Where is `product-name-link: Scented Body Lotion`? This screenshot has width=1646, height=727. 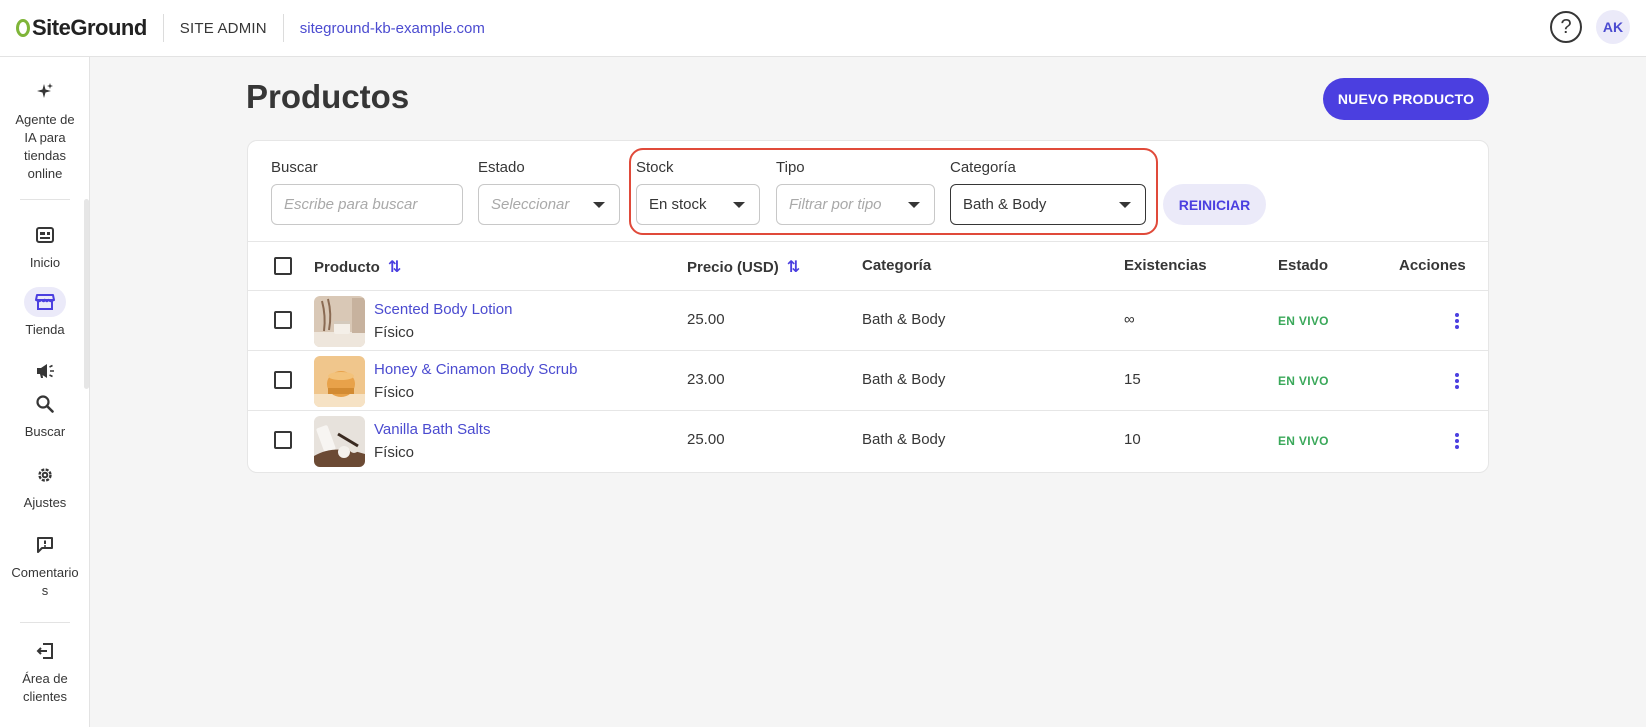 product-name-link: Scented Body Lotion is located at coordinates (443, 309).